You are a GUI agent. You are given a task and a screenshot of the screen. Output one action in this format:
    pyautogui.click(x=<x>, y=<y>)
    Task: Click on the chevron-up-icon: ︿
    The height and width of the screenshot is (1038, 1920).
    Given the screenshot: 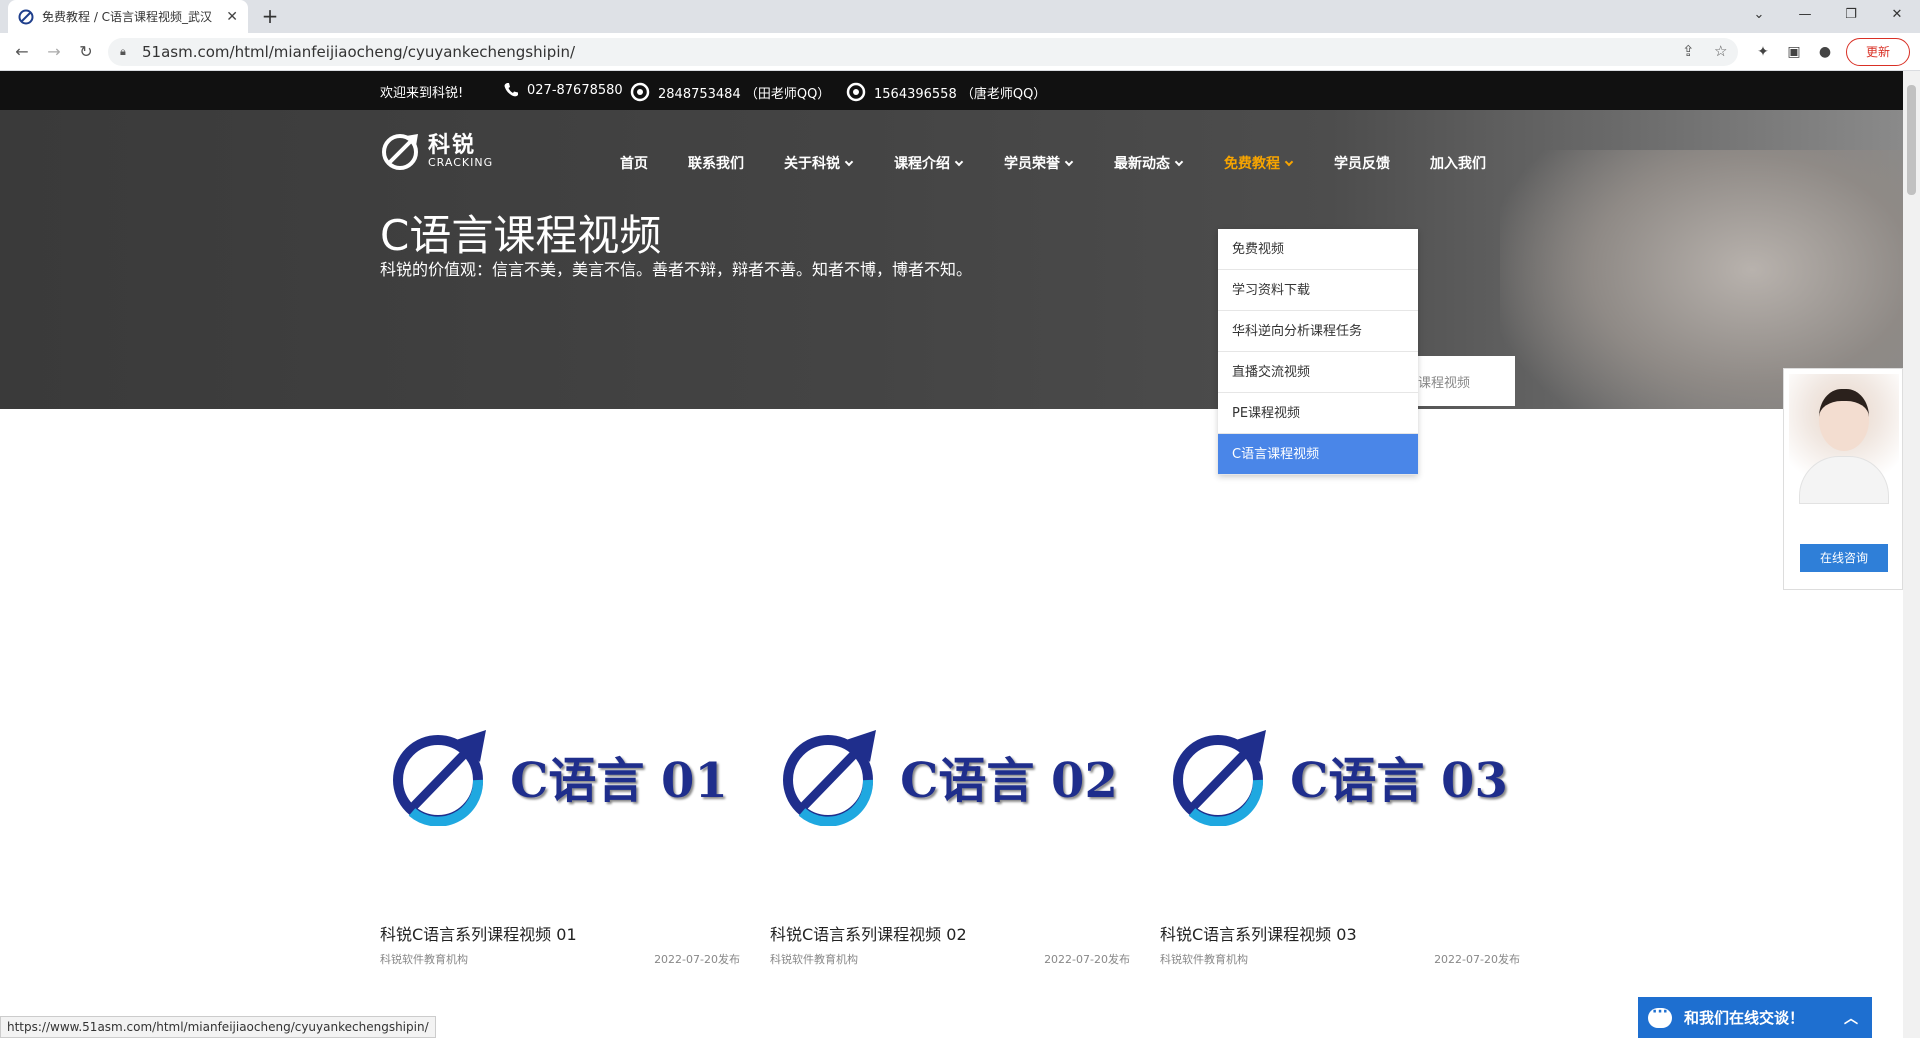 What is the action you would take?
    pyautogui.click(x=1851, y=1018)
    